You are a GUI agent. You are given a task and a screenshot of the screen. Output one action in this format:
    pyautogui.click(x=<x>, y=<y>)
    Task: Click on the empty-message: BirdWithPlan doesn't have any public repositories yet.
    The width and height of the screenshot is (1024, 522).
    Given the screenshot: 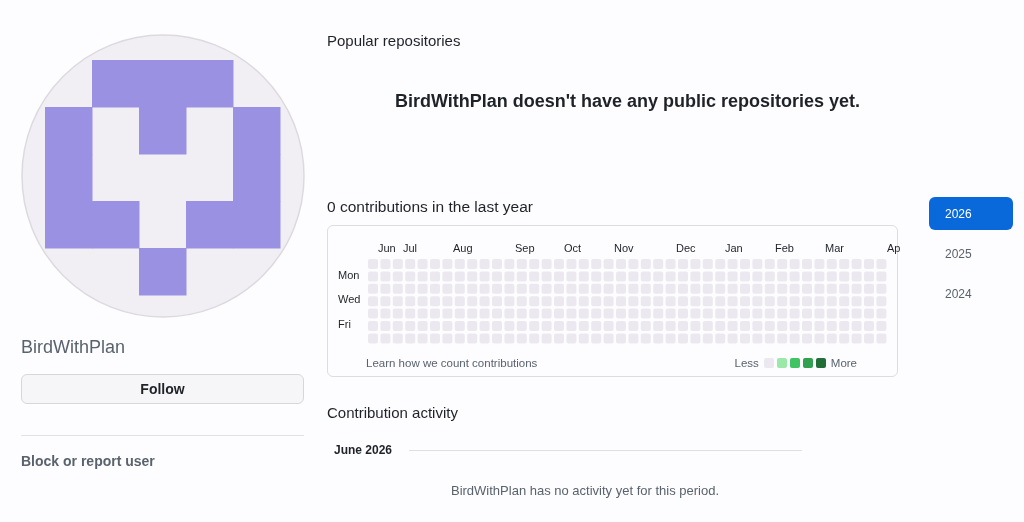 What is the action you would take?
    pyautogui.click(x=627, y=101)
    